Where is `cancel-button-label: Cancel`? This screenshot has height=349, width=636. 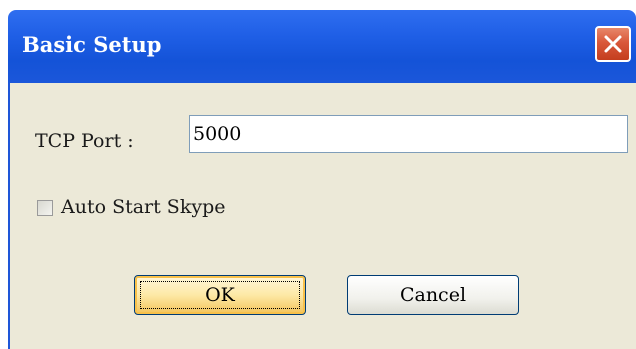 cancel-button-label: Cancel is located at coordinates (433, 295).